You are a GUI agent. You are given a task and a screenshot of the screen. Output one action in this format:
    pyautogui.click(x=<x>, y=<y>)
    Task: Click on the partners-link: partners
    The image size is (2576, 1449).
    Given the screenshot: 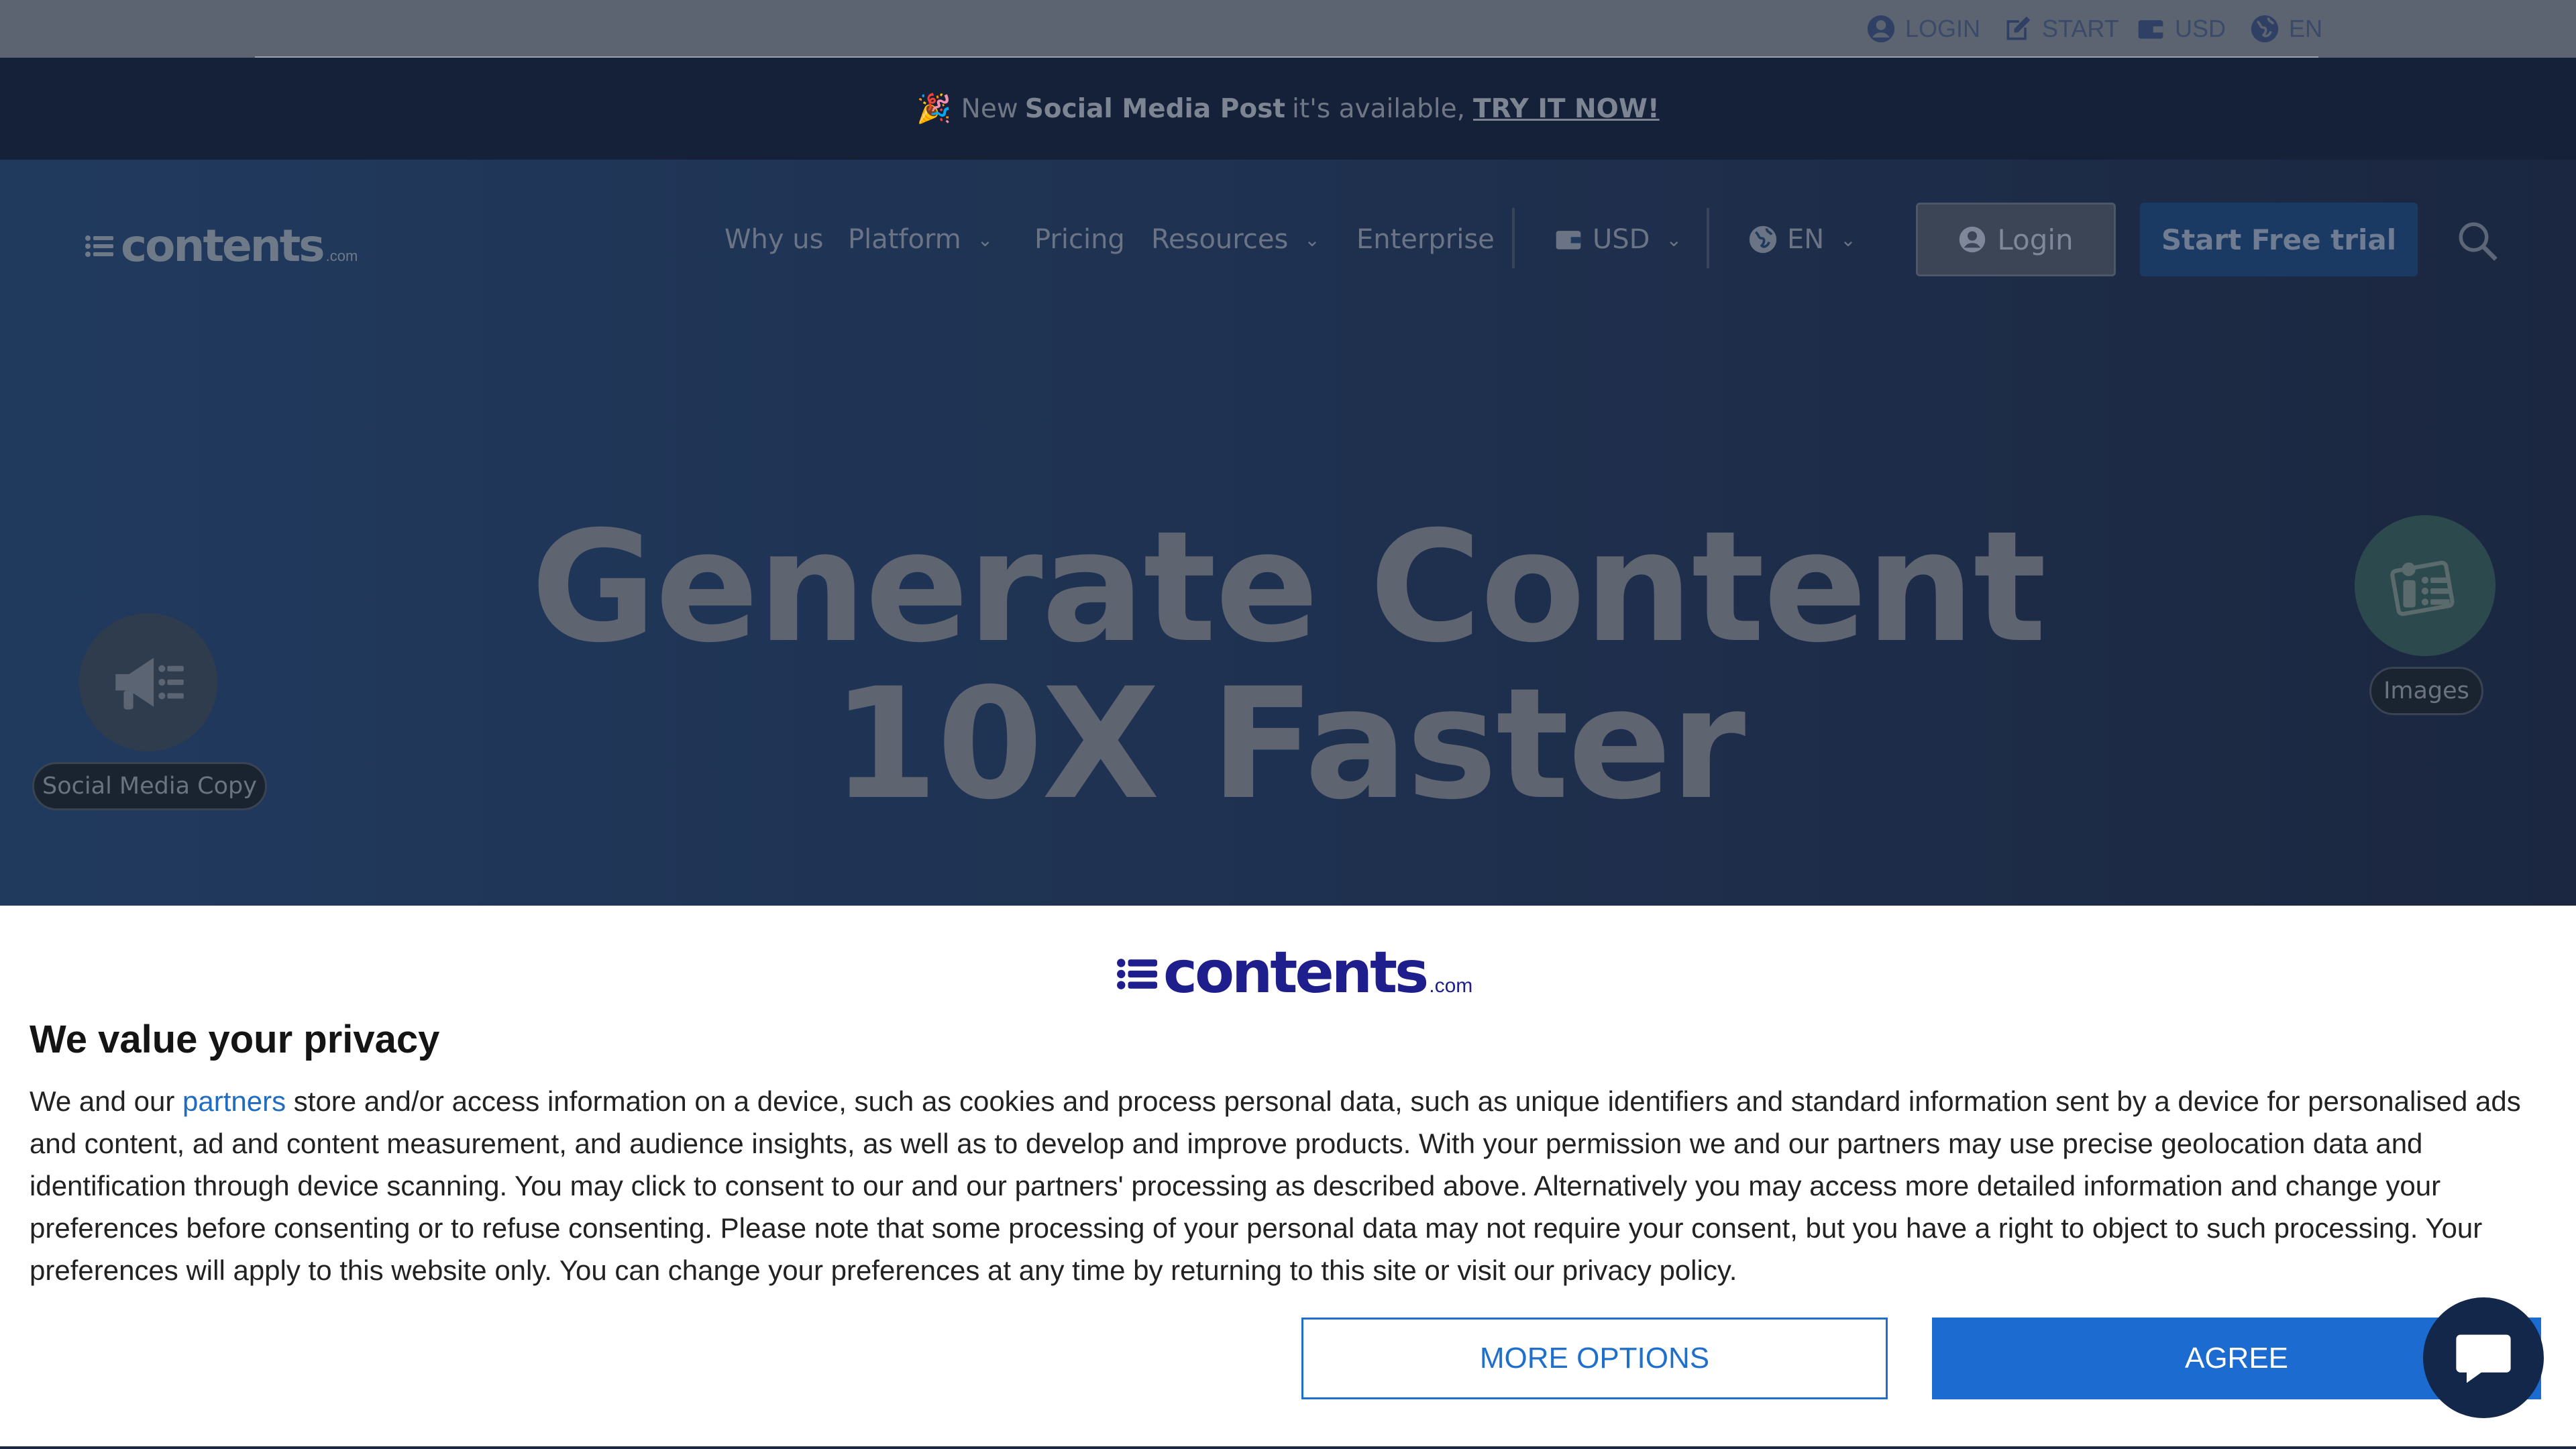 What is the action you would take?
    pyautogui.click(x=234, y=1101)
    